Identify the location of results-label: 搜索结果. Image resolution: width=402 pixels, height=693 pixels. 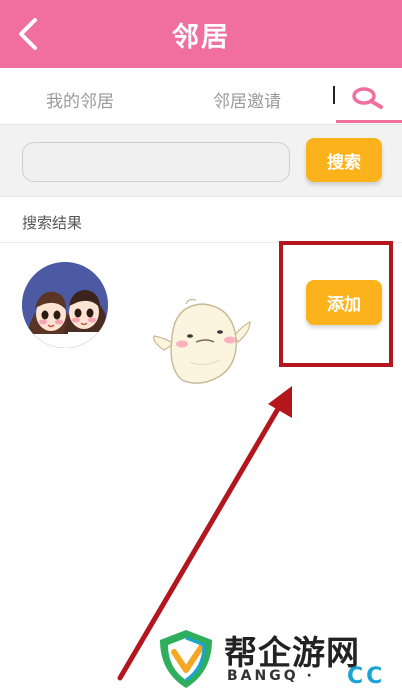
(52, 223).